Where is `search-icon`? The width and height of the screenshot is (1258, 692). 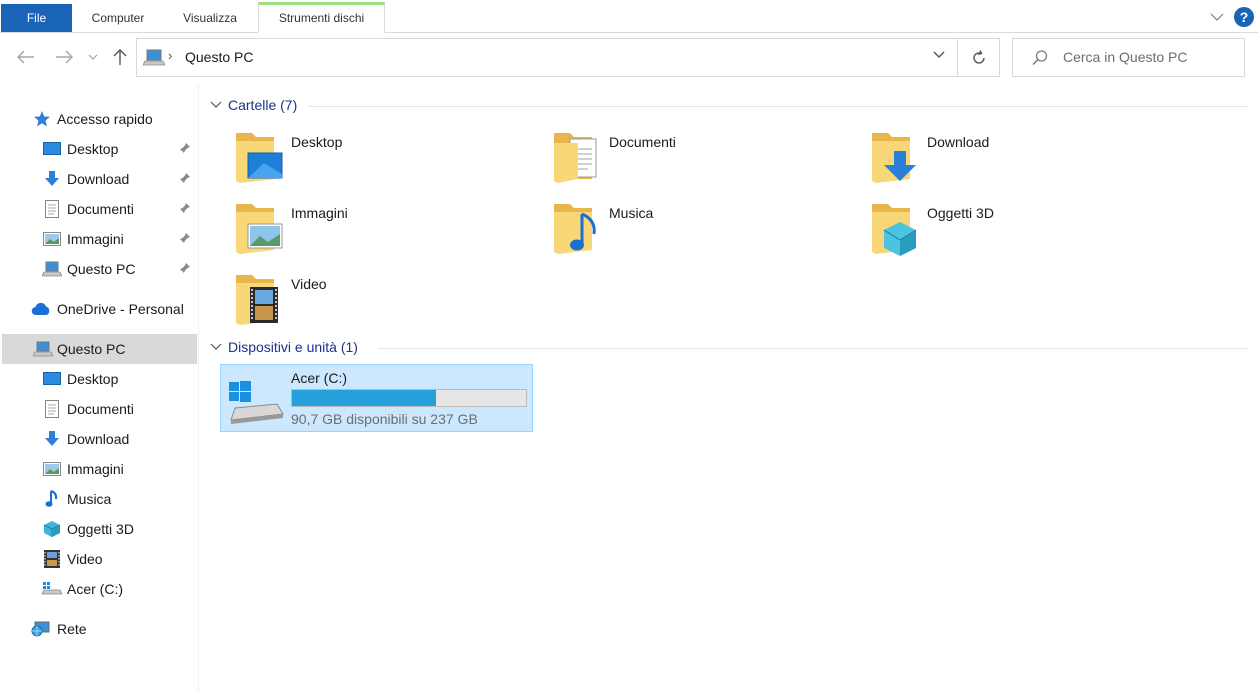 search-icon is located at coordinates (1040, 58).